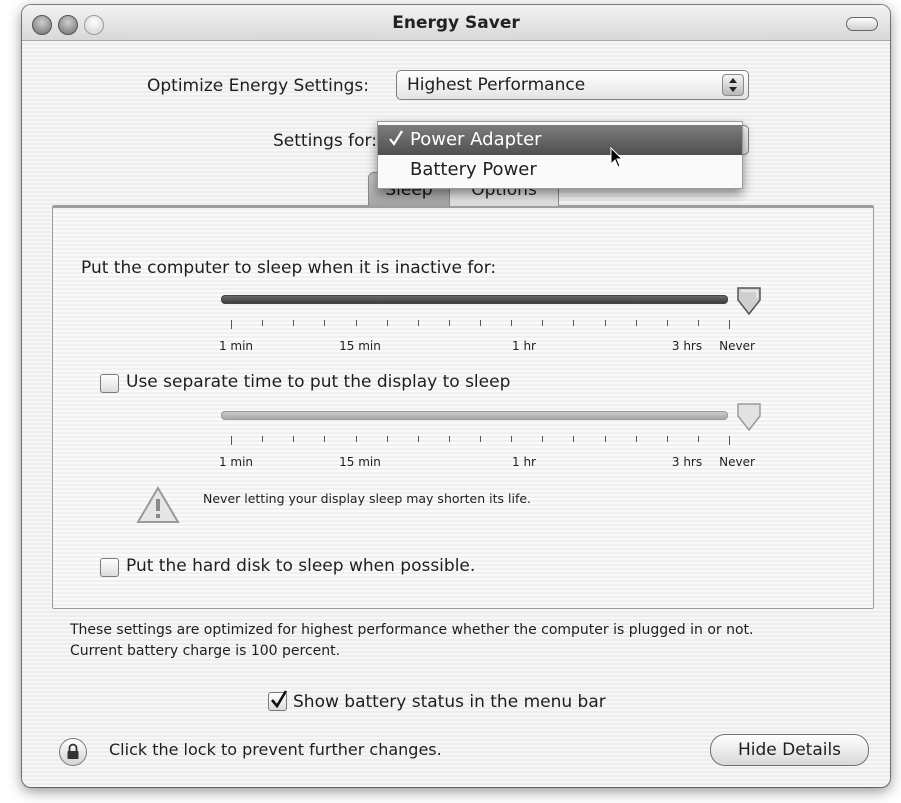 The image size is (901, 803). What do you see at coordinates (474, 415) in the screenshot?
I see `display-sleep-slider-track` at bounding box center [474, 415].